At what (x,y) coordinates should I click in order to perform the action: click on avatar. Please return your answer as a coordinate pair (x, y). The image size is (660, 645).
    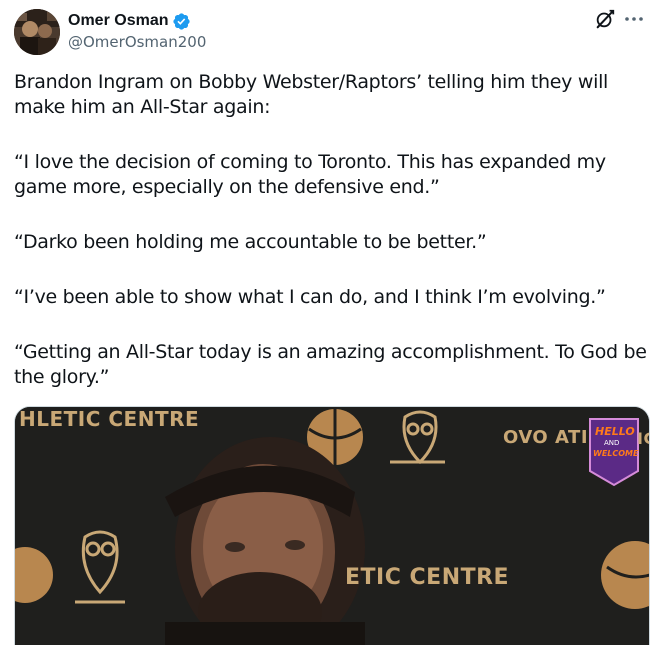
    Looking at the image, I should click on (37, 32).